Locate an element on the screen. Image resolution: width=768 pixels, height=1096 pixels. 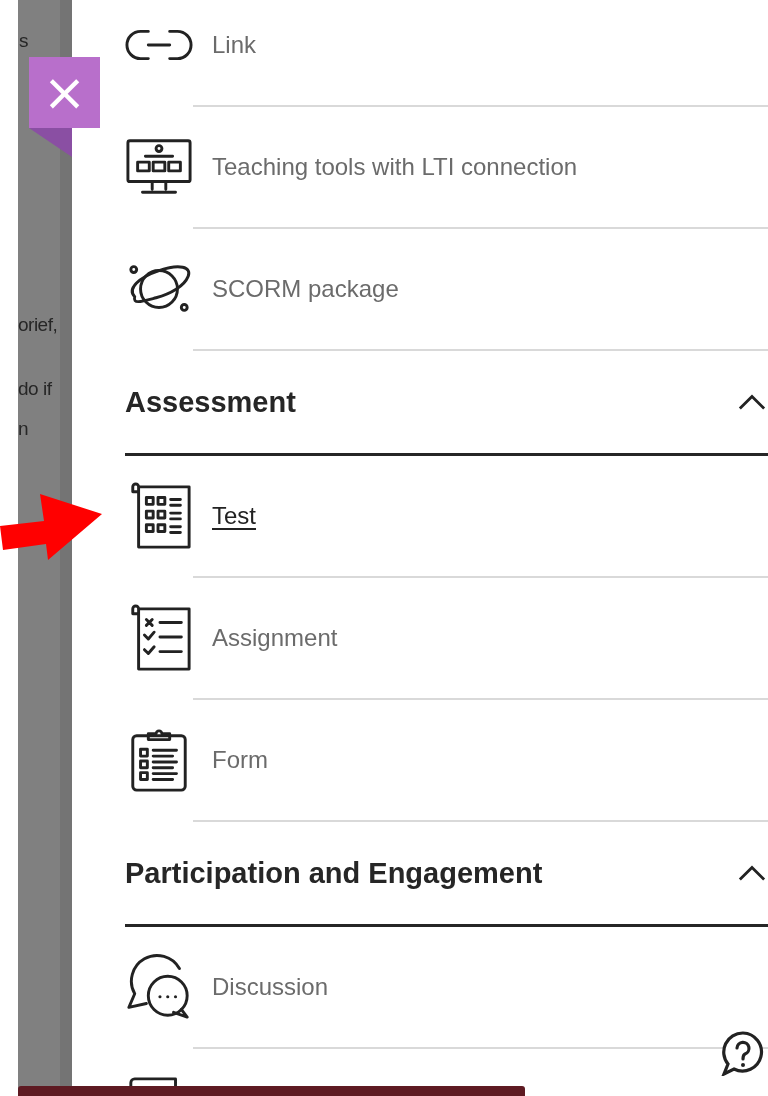
content-type-option: SCORM package is located at coordinates (446, 289).